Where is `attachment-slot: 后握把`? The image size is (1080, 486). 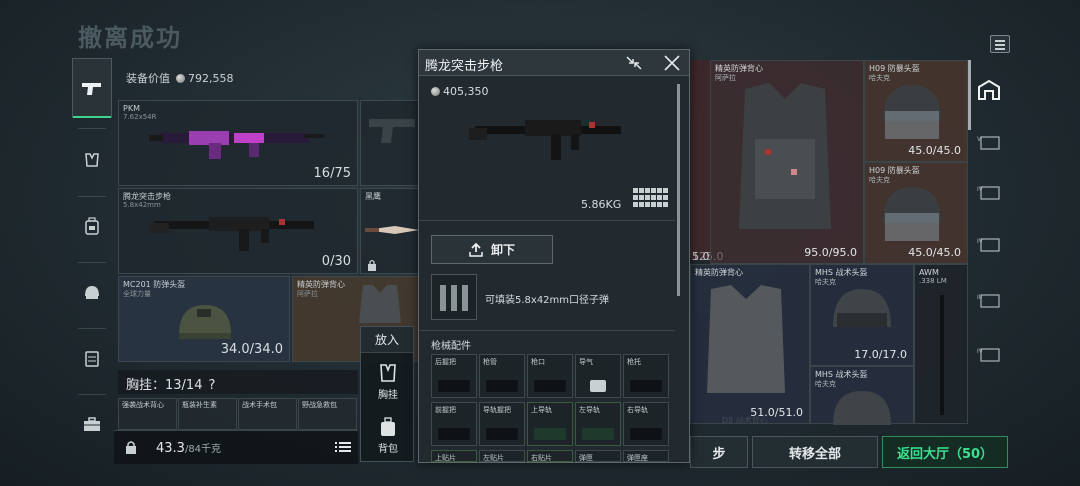 attachment-slot: 后握把 is located at coordinates (454, 376).